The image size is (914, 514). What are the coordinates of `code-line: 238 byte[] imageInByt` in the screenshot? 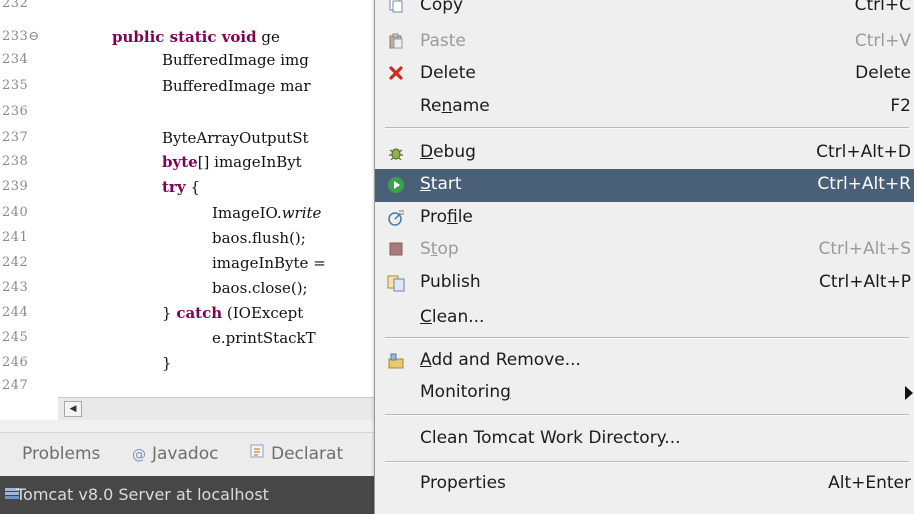 It's located at (190, 163).